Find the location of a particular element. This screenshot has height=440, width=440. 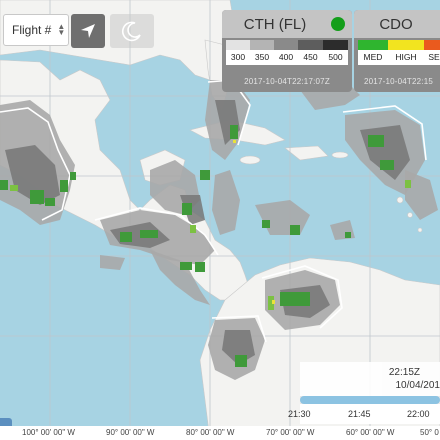

location-arrow-icon is located at coordinates (88, 31).